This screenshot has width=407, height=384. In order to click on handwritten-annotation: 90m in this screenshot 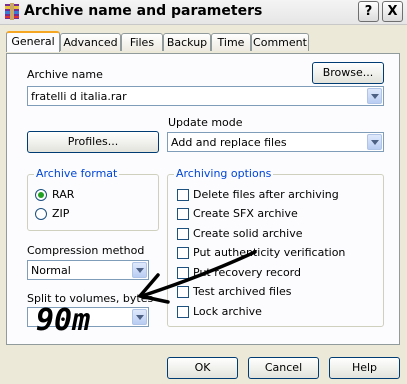, I will do `click(146, 294)`.